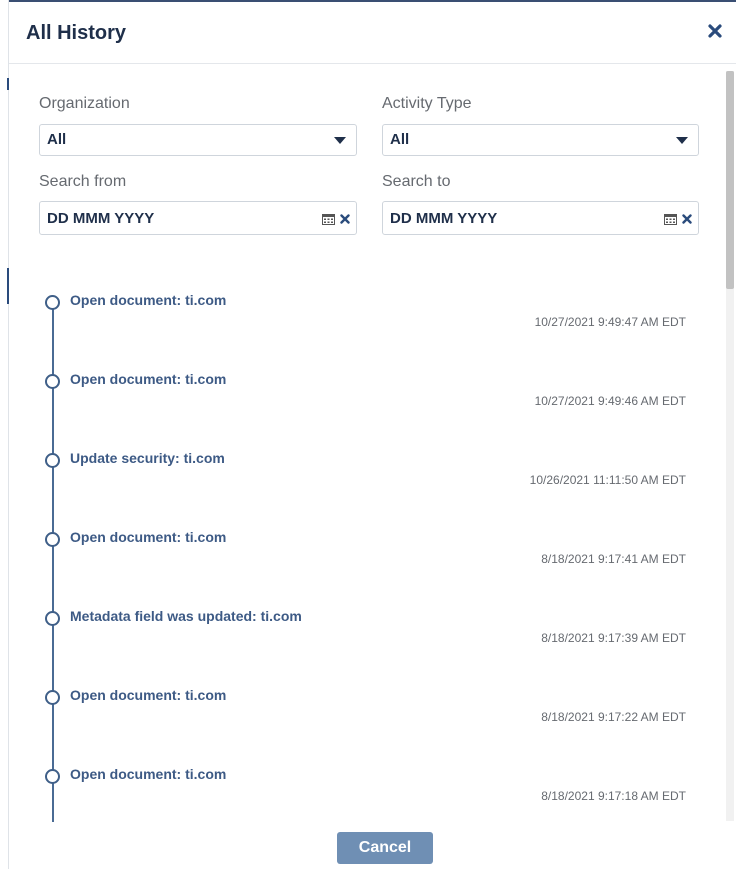 This screenshot has height=869, width=736. I want to click on scrollbar-thumb, so click(730, 180).